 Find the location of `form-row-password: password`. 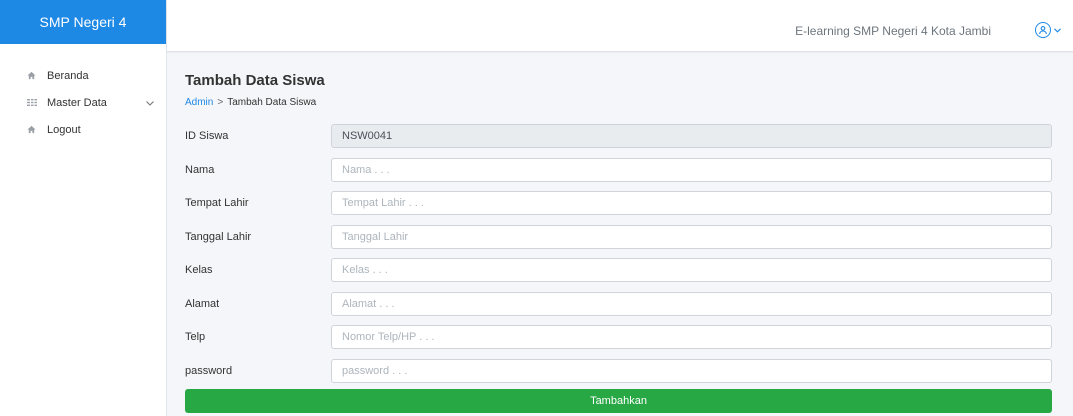

form-row-password: password is located at coordinates (619, 370).